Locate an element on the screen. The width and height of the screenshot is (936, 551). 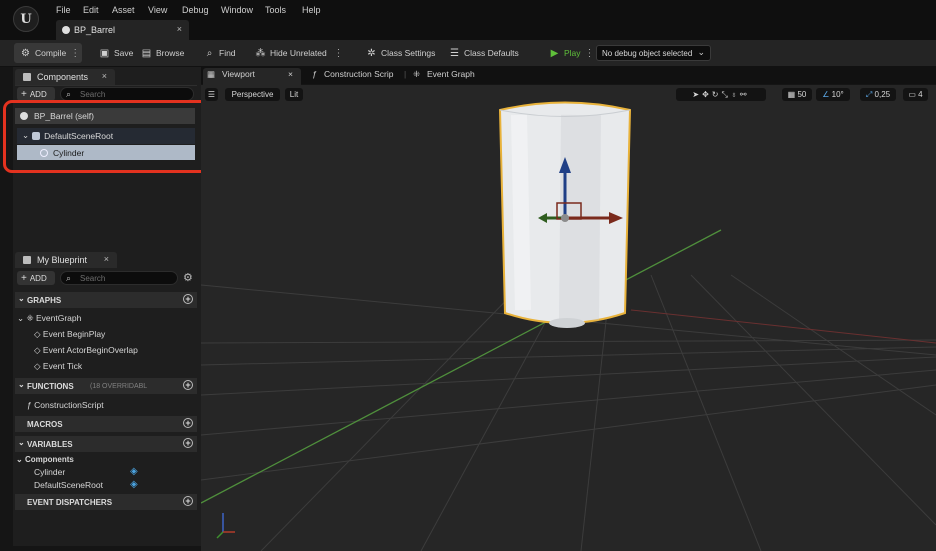
add-macro-icon: + is located at coordinates (188, 423).